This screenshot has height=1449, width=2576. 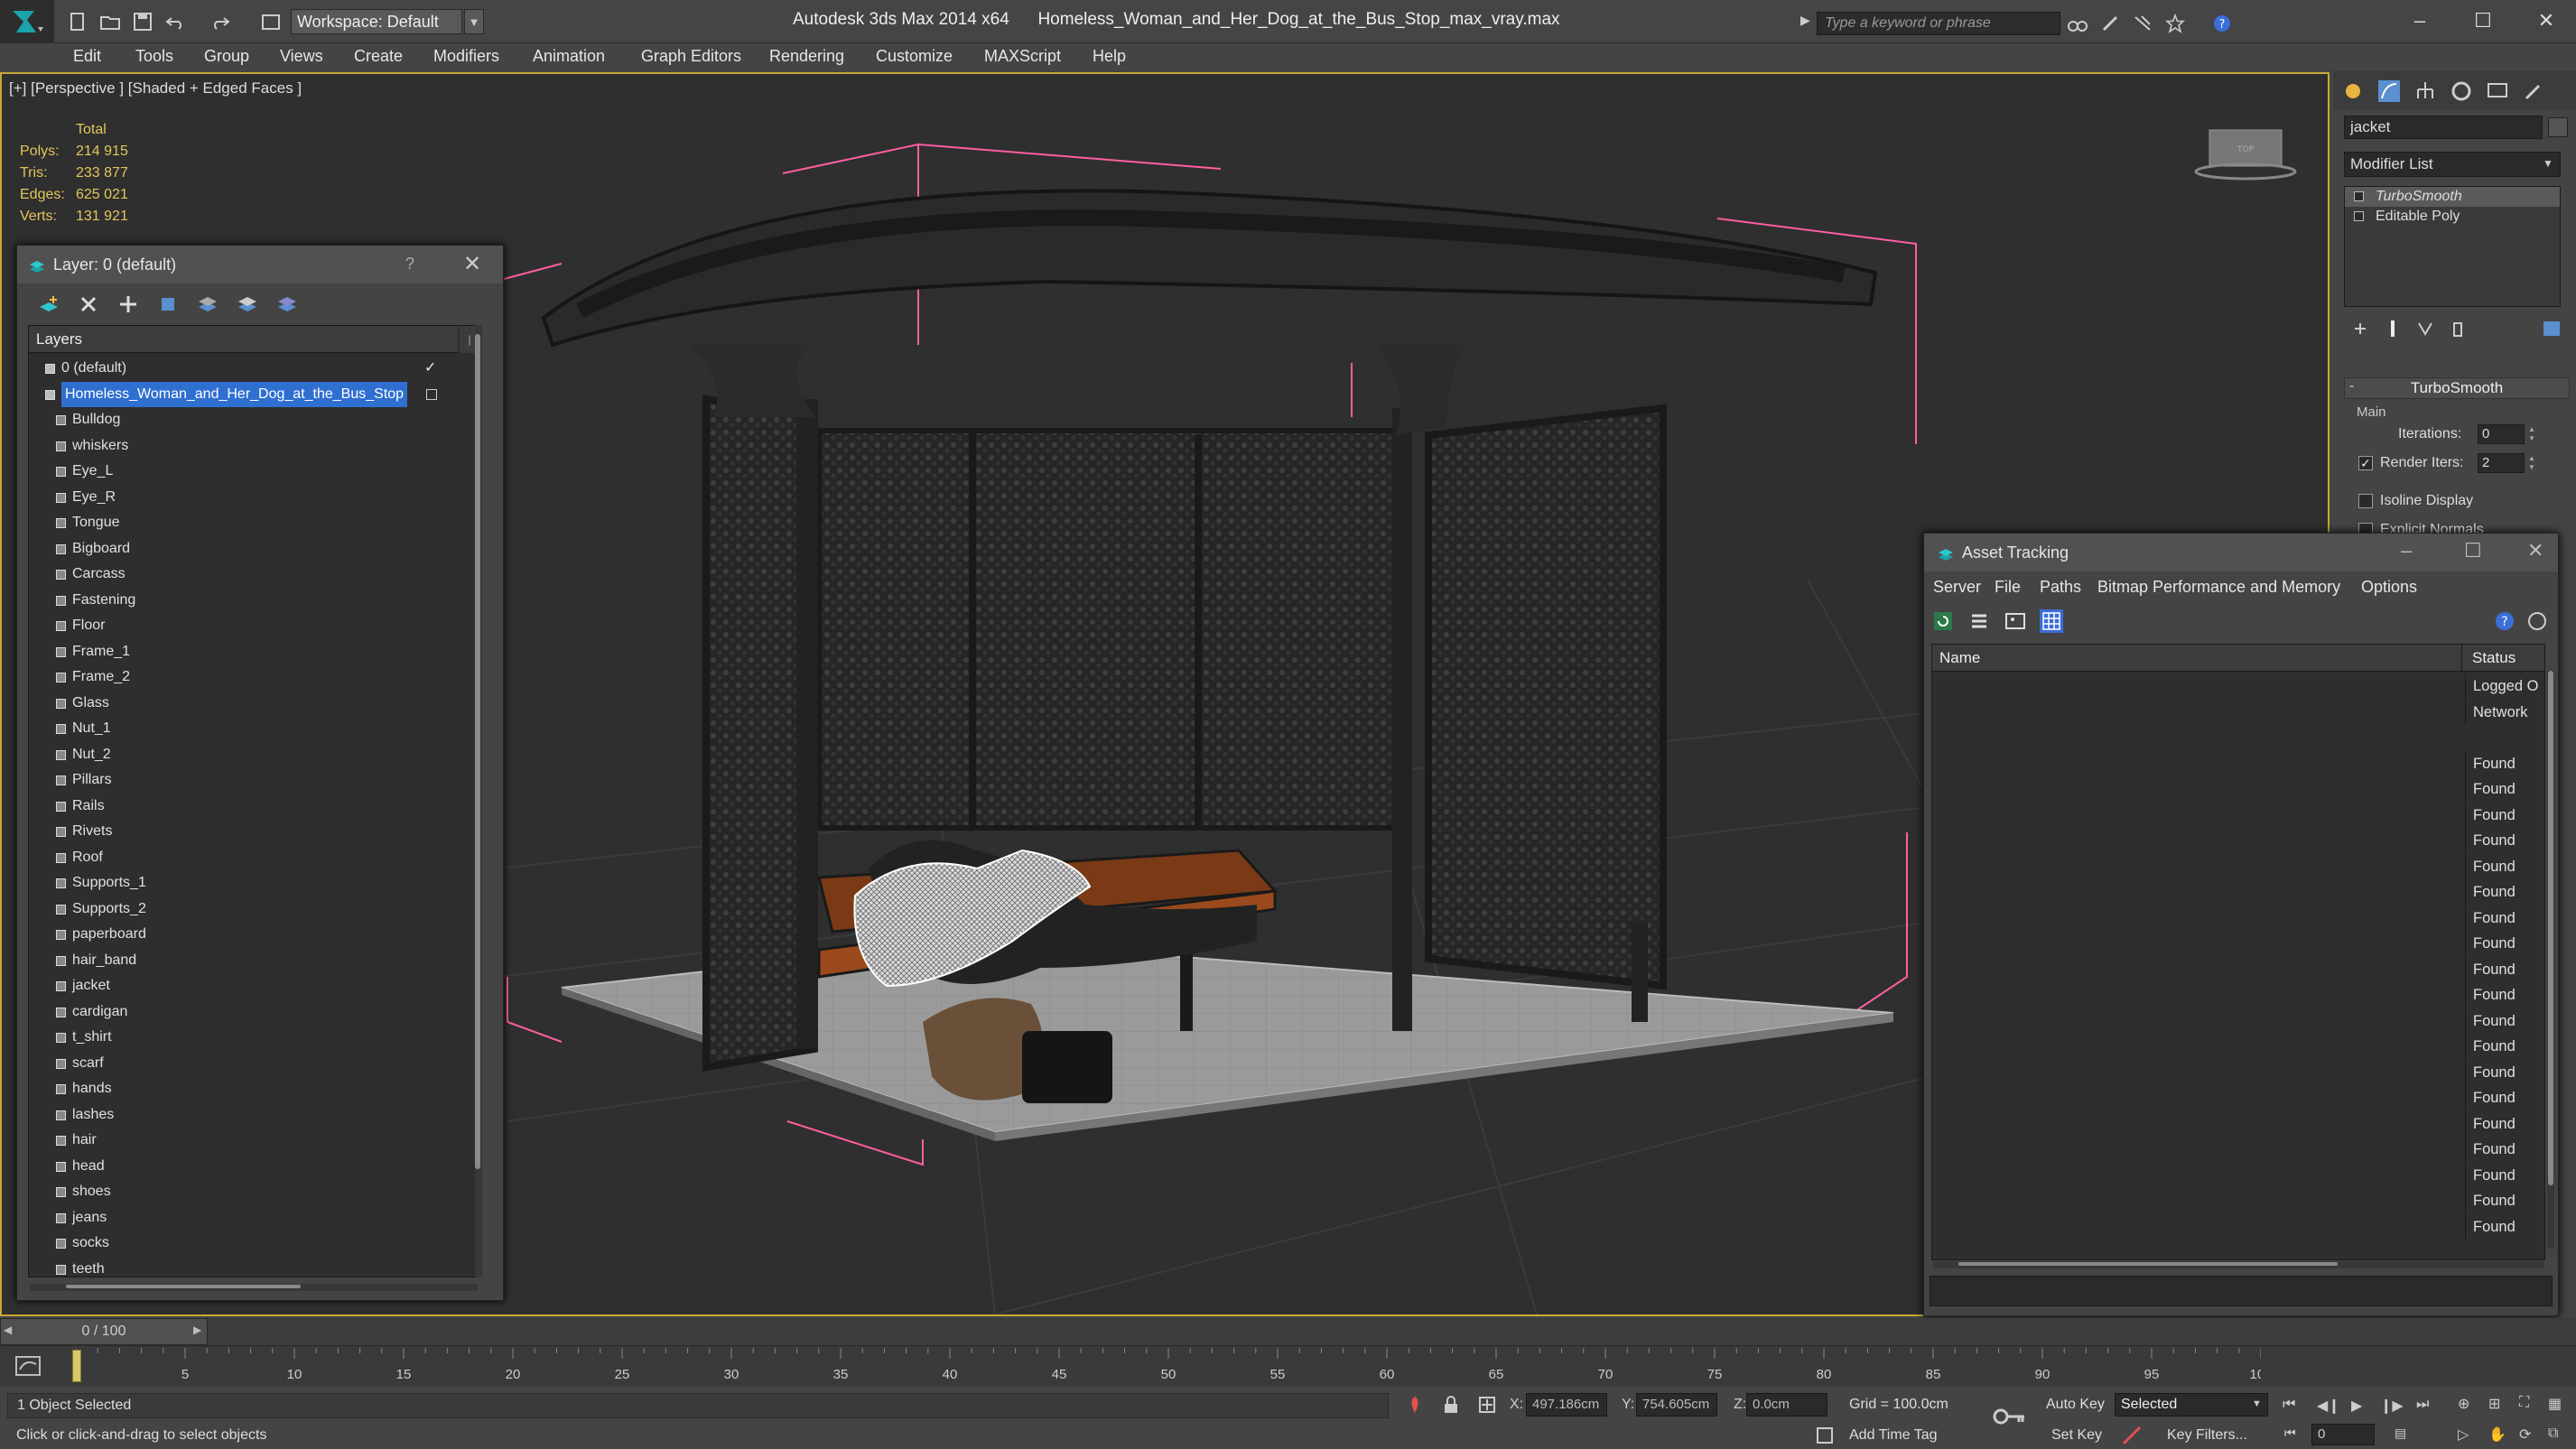 What do you see at coordinates (48, 304) in the screenshot?
I see `new-layer-icon` at bounding box center [48, 304].